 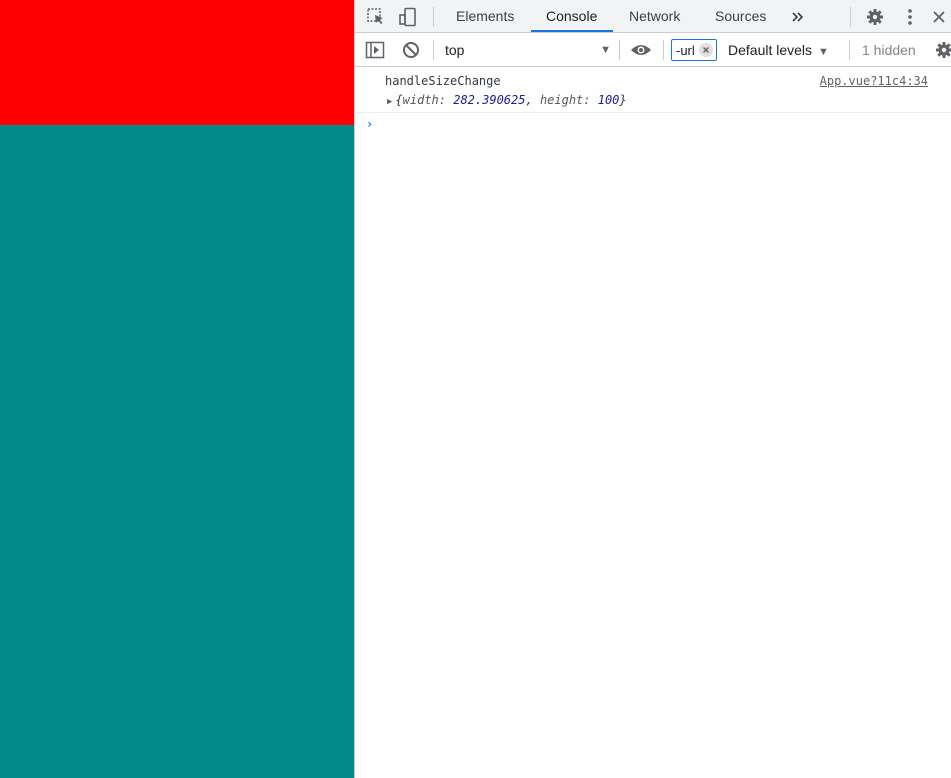 What do you see at coordinates (369, 124) in the screenshot?
I see `console-prompt-icon: ›` at bounding box center [369, 124].